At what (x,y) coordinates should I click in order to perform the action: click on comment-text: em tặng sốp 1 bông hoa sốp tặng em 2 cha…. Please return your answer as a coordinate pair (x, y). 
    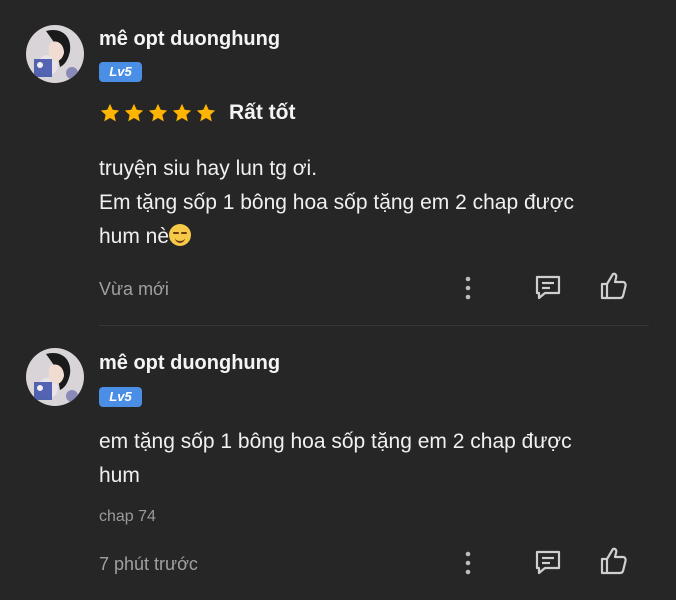
    Looking at the image, I should click on (369, 459).